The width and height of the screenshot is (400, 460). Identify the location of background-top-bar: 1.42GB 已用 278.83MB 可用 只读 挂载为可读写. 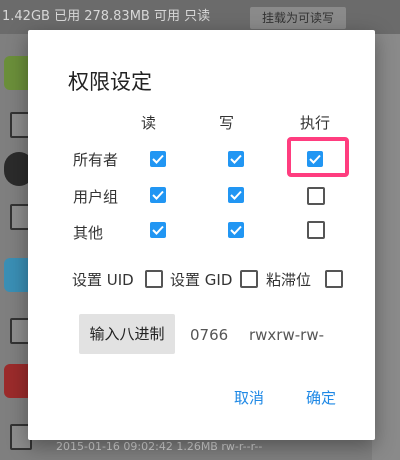
(200, 17).